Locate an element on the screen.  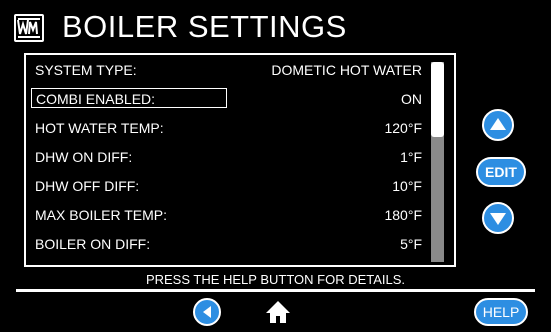
setting-label: MAX BOILER TEMP: is located at coordinates (101, 215).